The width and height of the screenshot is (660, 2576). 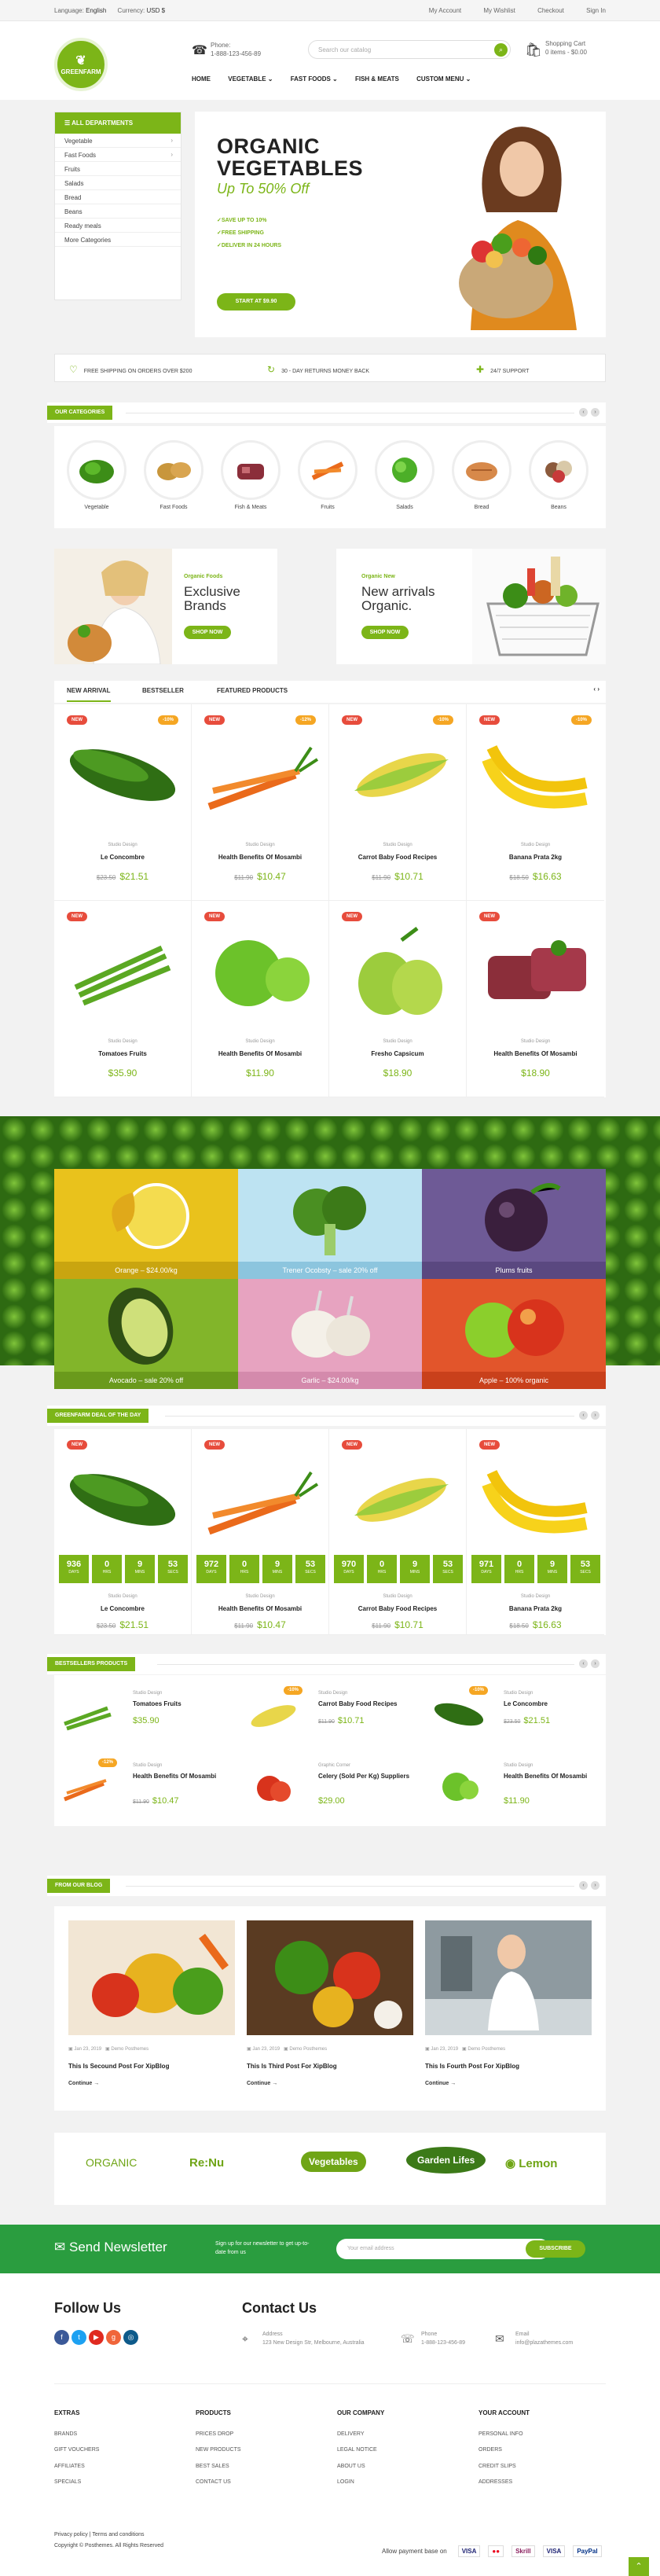 What do you see at coordinates (446, 2160) in the screenshot?
I see `brand-logo-garden-lifes: Garden Lifes` at bounding box center [446, 2160].